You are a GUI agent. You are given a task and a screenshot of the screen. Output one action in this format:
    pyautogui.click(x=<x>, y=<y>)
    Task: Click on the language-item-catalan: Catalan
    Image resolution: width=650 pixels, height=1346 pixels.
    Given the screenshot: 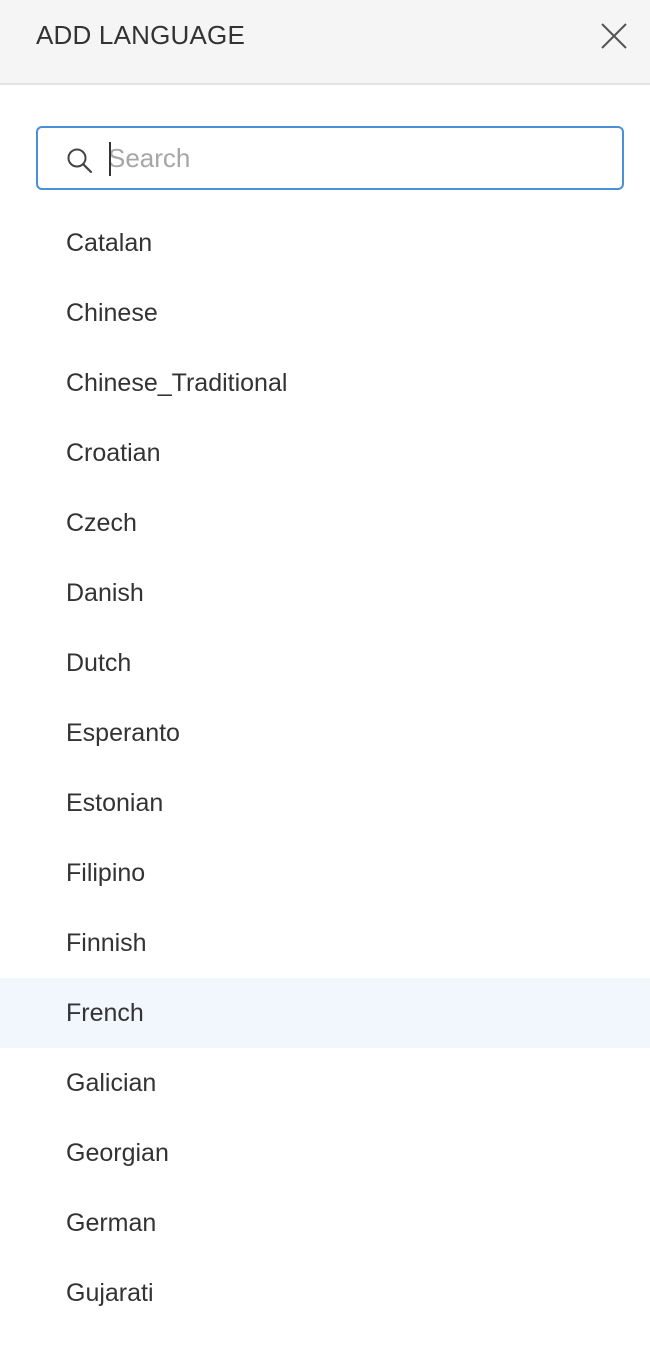 What is the action you would take?
    pyautogui.click(x=325, y=243)
    